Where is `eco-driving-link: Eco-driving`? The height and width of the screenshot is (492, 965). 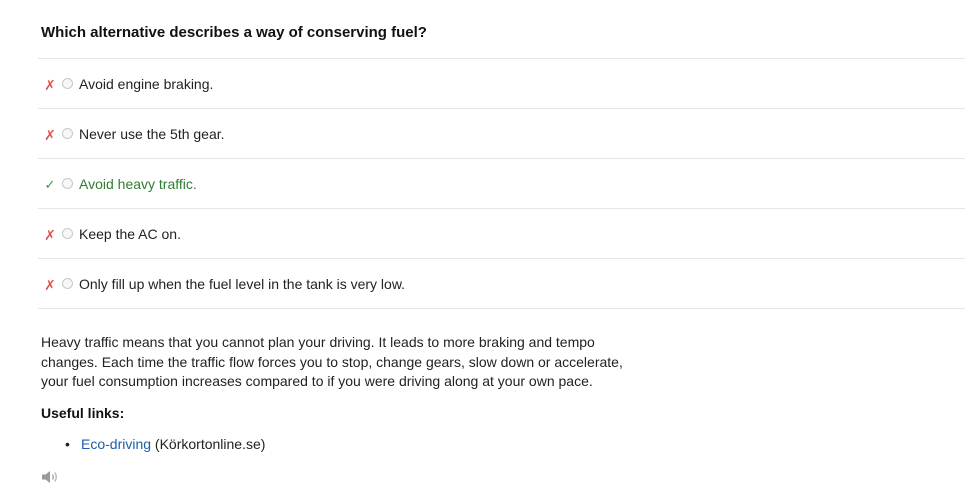 eco-driving-link: Eco-driving is located at coordinates (116, 444).